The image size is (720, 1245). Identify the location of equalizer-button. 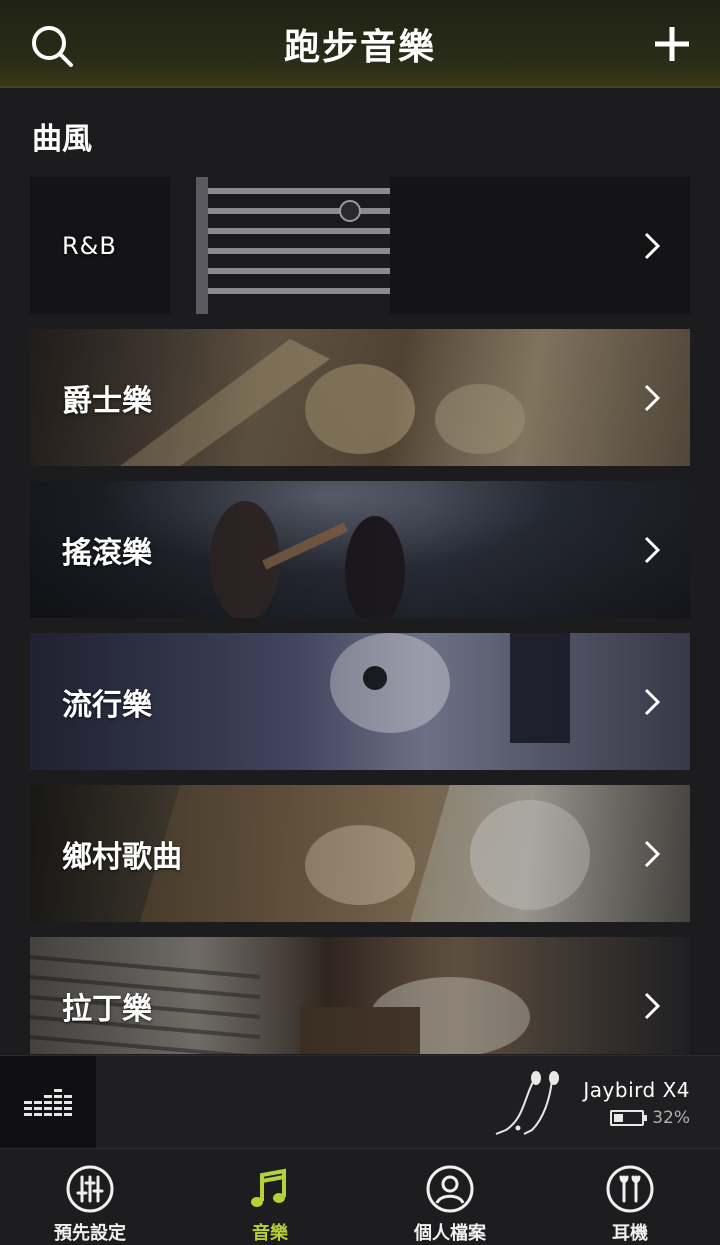
(48, 1102).